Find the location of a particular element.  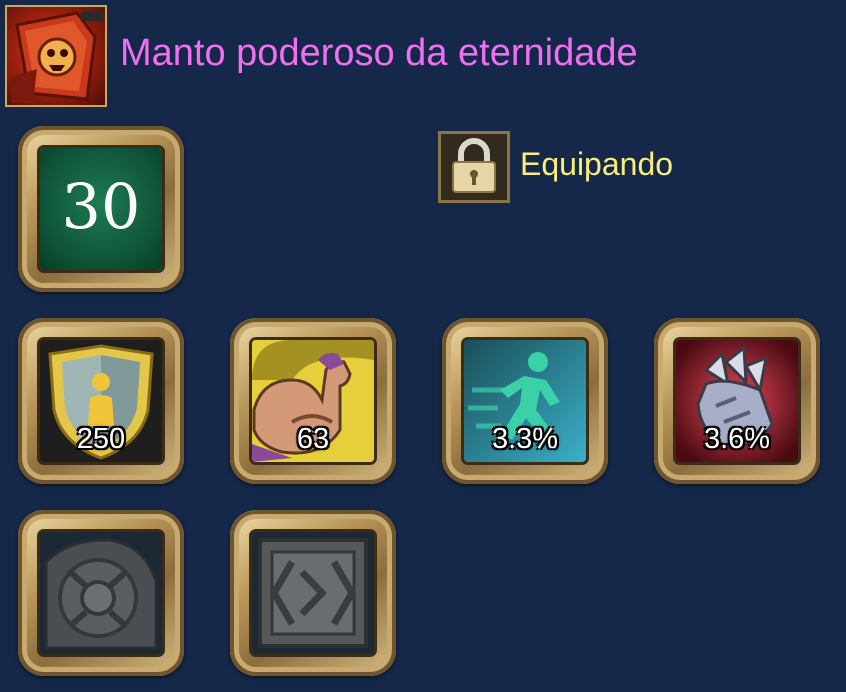

stat-slot-strength: 63 is located at coordinates (313, 401).